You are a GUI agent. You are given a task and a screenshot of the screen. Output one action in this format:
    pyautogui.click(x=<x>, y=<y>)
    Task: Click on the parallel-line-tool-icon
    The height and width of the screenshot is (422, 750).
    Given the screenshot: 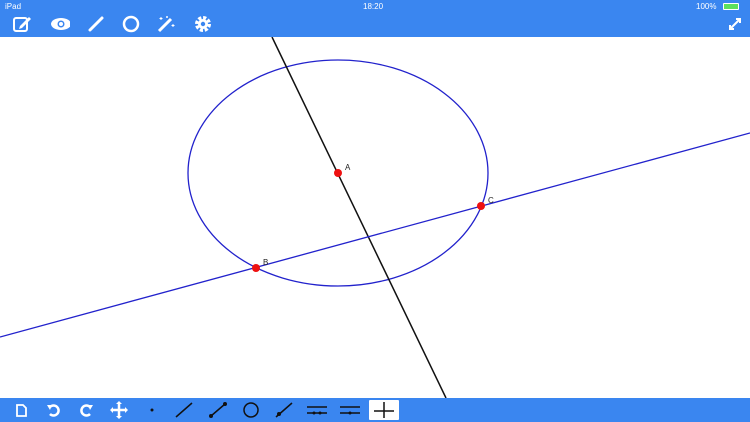 What is the action you would take?
    pyautogui.click(x=350, y=410)
    